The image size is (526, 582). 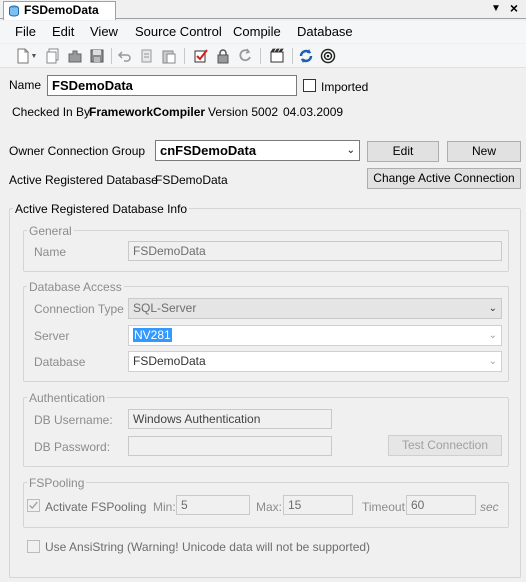 What do you see at coordinates (445, 445) in the screenshot?
I see `test-connection-button: Test Connection` at bounding box center [445, 445].